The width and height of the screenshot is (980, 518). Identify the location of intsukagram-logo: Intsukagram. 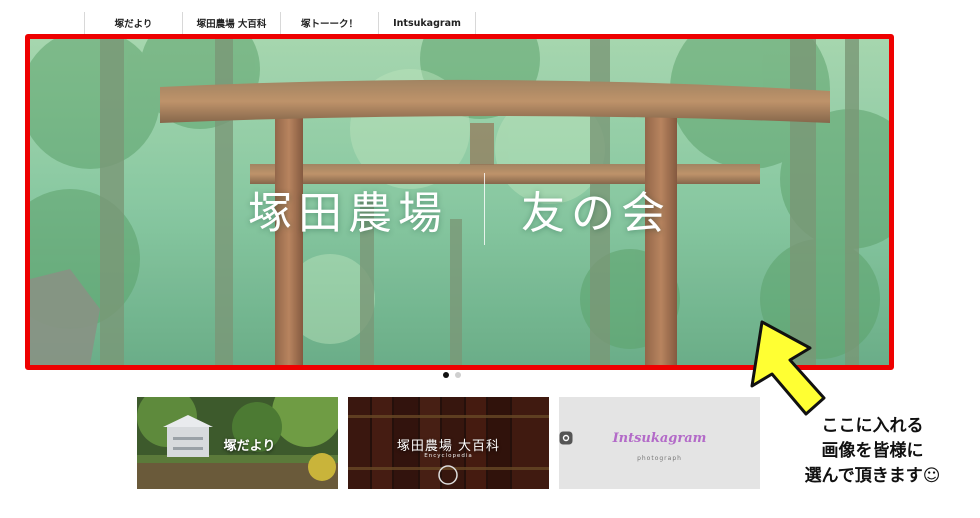
(659, 438).